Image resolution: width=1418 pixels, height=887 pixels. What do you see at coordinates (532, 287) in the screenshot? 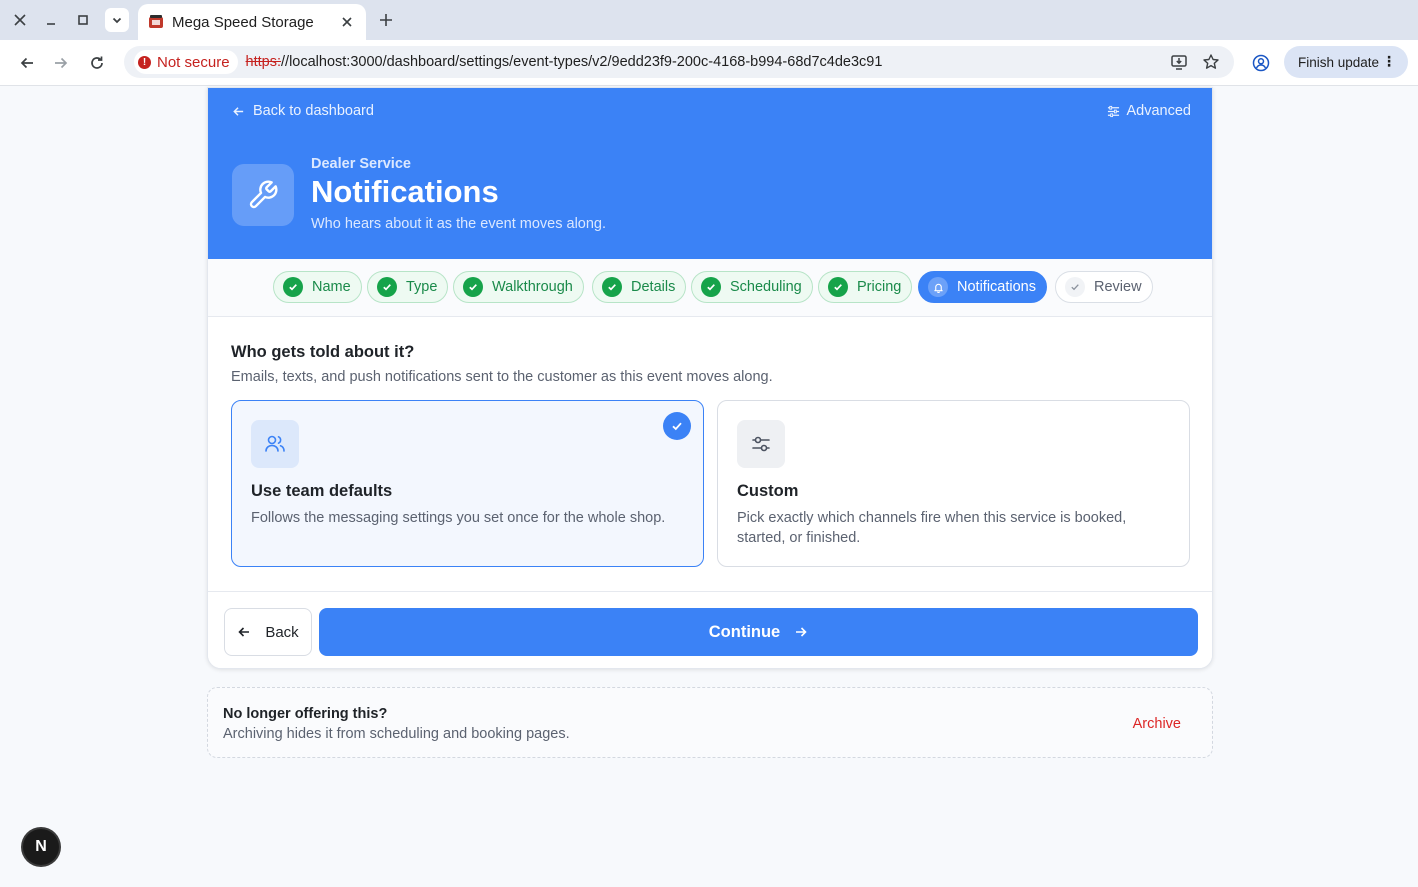
I see `step-label: Walkthrough` at bounding box center [532, 287].